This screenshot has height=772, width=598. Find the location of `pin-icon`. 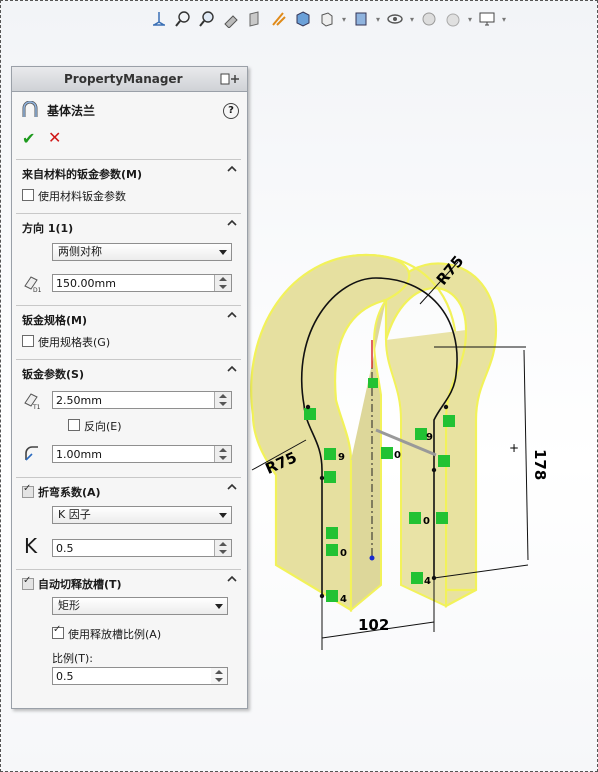

pin-icon is located at coordinates (230, 79).